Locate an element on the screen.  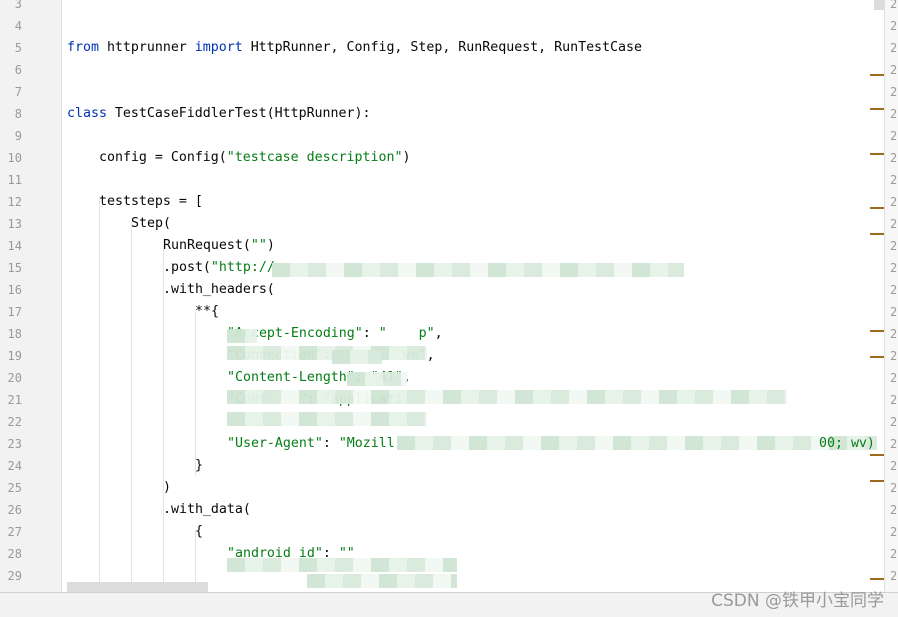
code-line: ) is located at coordinates (167, 488).